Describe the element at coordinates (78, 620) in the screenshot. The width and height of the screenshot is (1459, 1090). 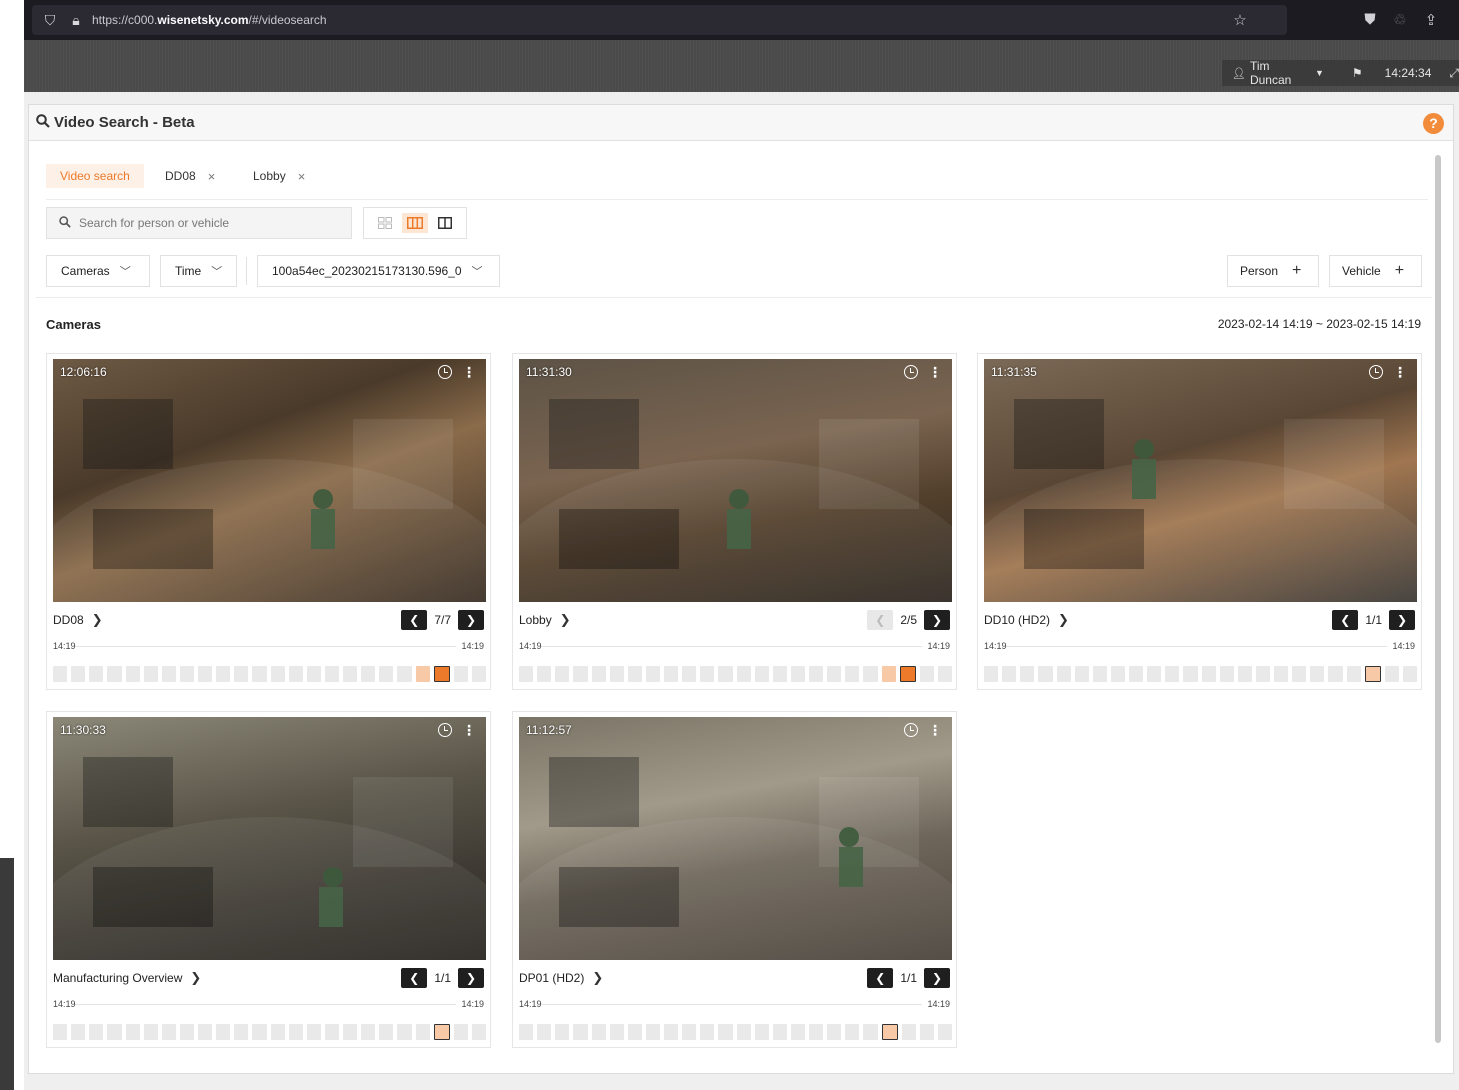
I see `camera-name-link: DD08 ❯` at that location.